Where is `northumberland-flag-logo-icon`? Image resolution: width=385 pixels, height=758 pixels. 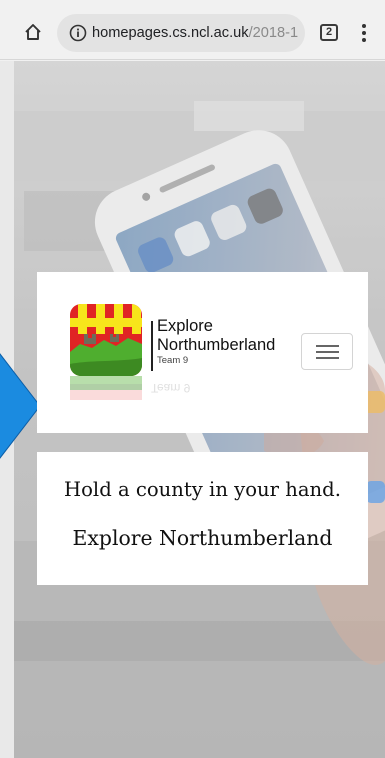
northumberland-flag-logo-icon is located at coordinates (106, 340).